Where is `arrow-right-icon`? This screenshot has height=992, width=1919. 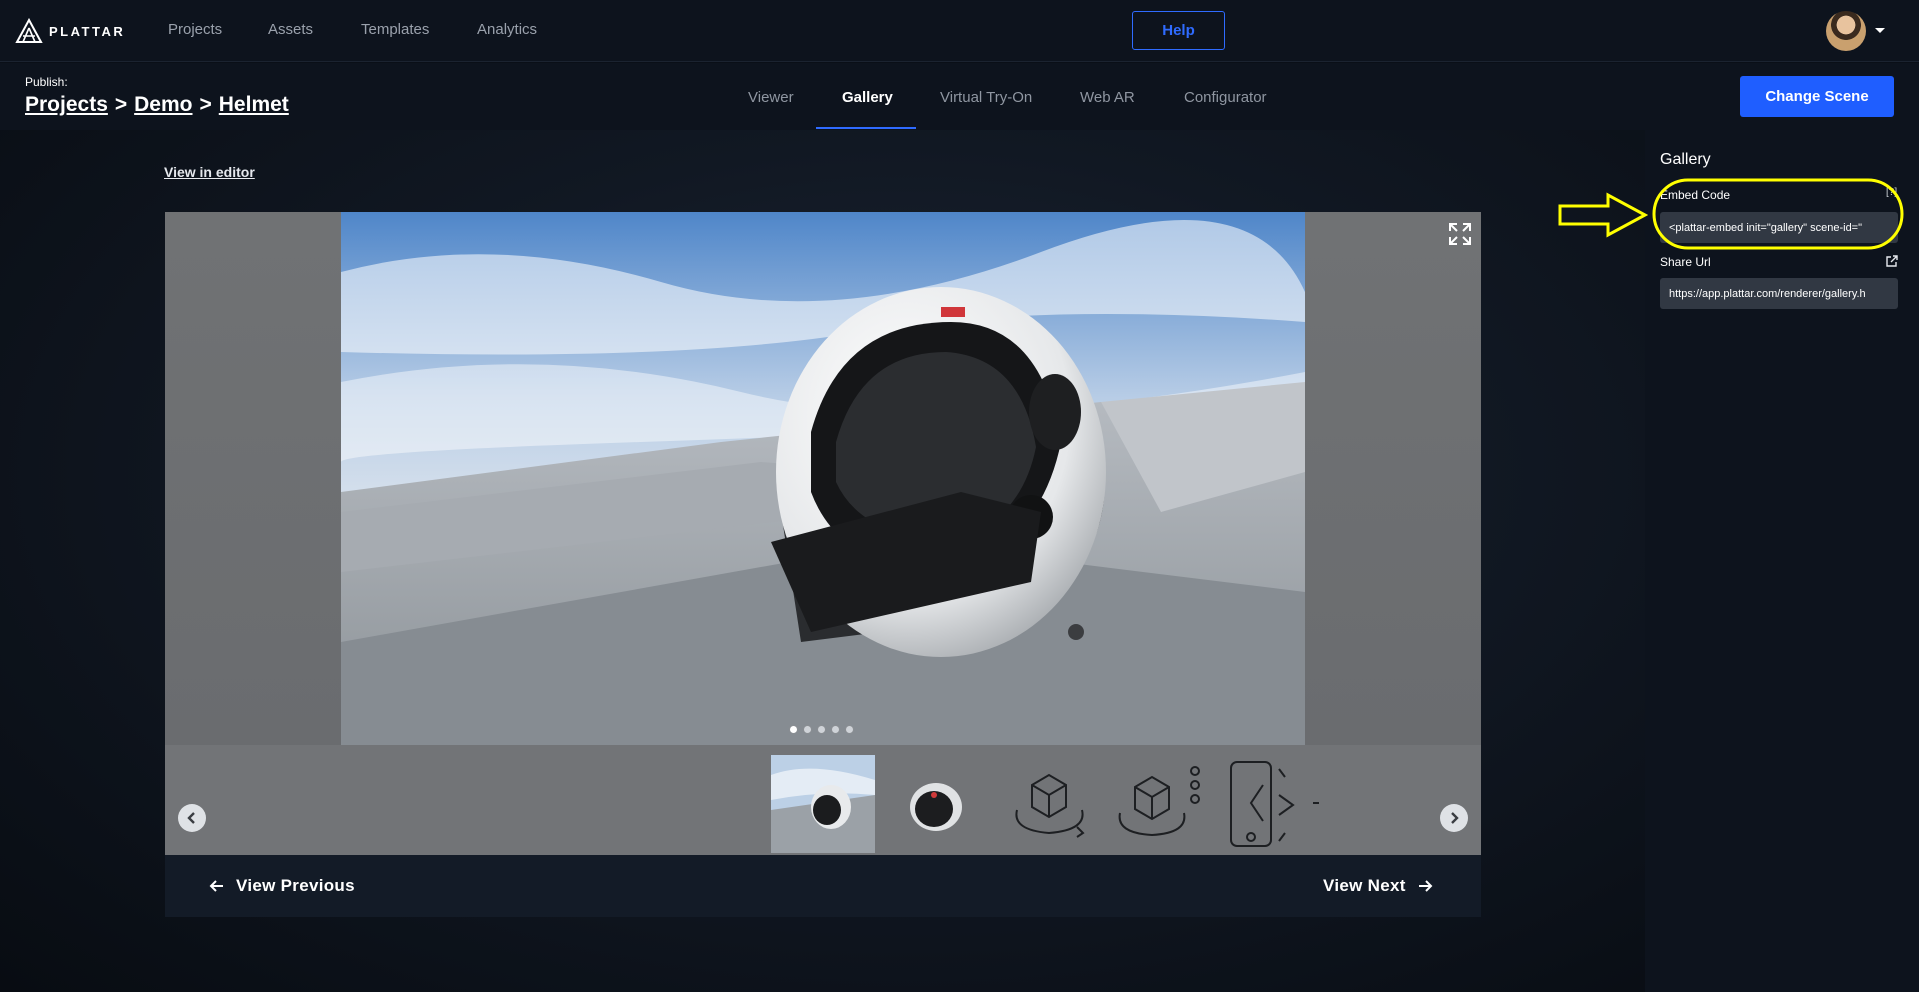 arrow-right-icon is located at coordinates (1425, 886).